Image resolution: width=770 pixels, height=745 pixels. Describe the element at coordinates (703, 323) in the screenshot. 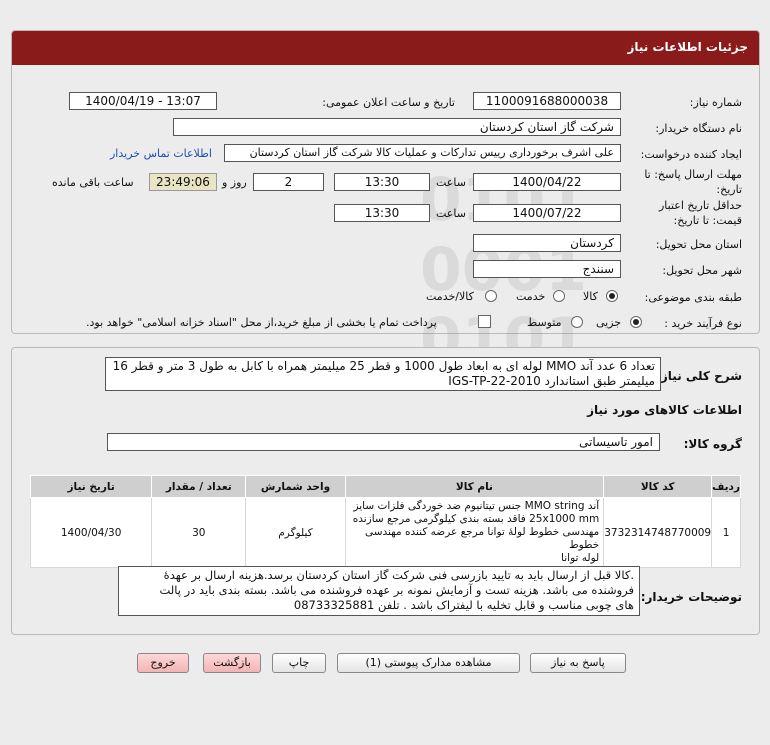

I see `process-label: نوع فرآیند خرید :` at that location.